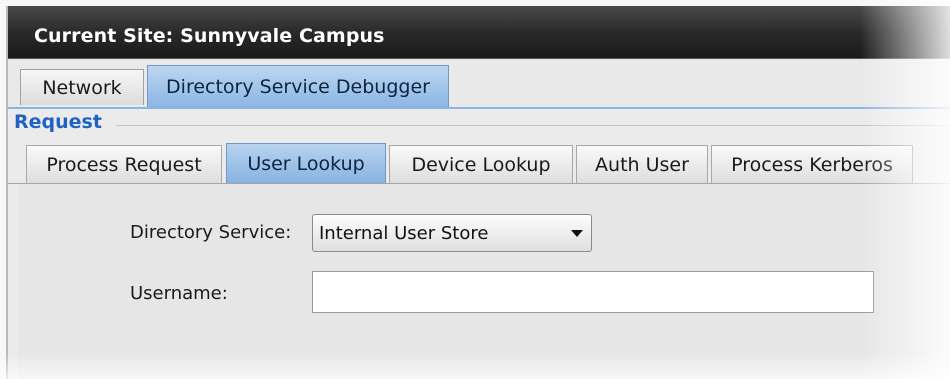 The image size is (950, 379). Describe the element at coordinates (298, 86) in the screenshot. I see `tab-directory-service-debugger: Directory Service Debugger` at that location.